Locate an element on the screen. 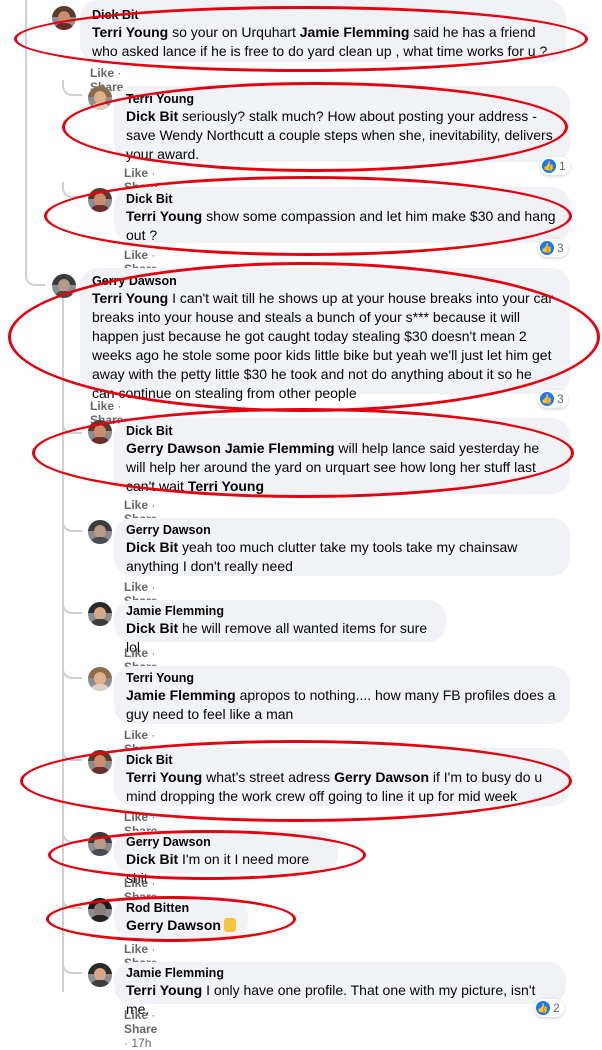 The image size is (602, 1050). reaction-count: 👍 2 is located at coordinates (549, 1008).